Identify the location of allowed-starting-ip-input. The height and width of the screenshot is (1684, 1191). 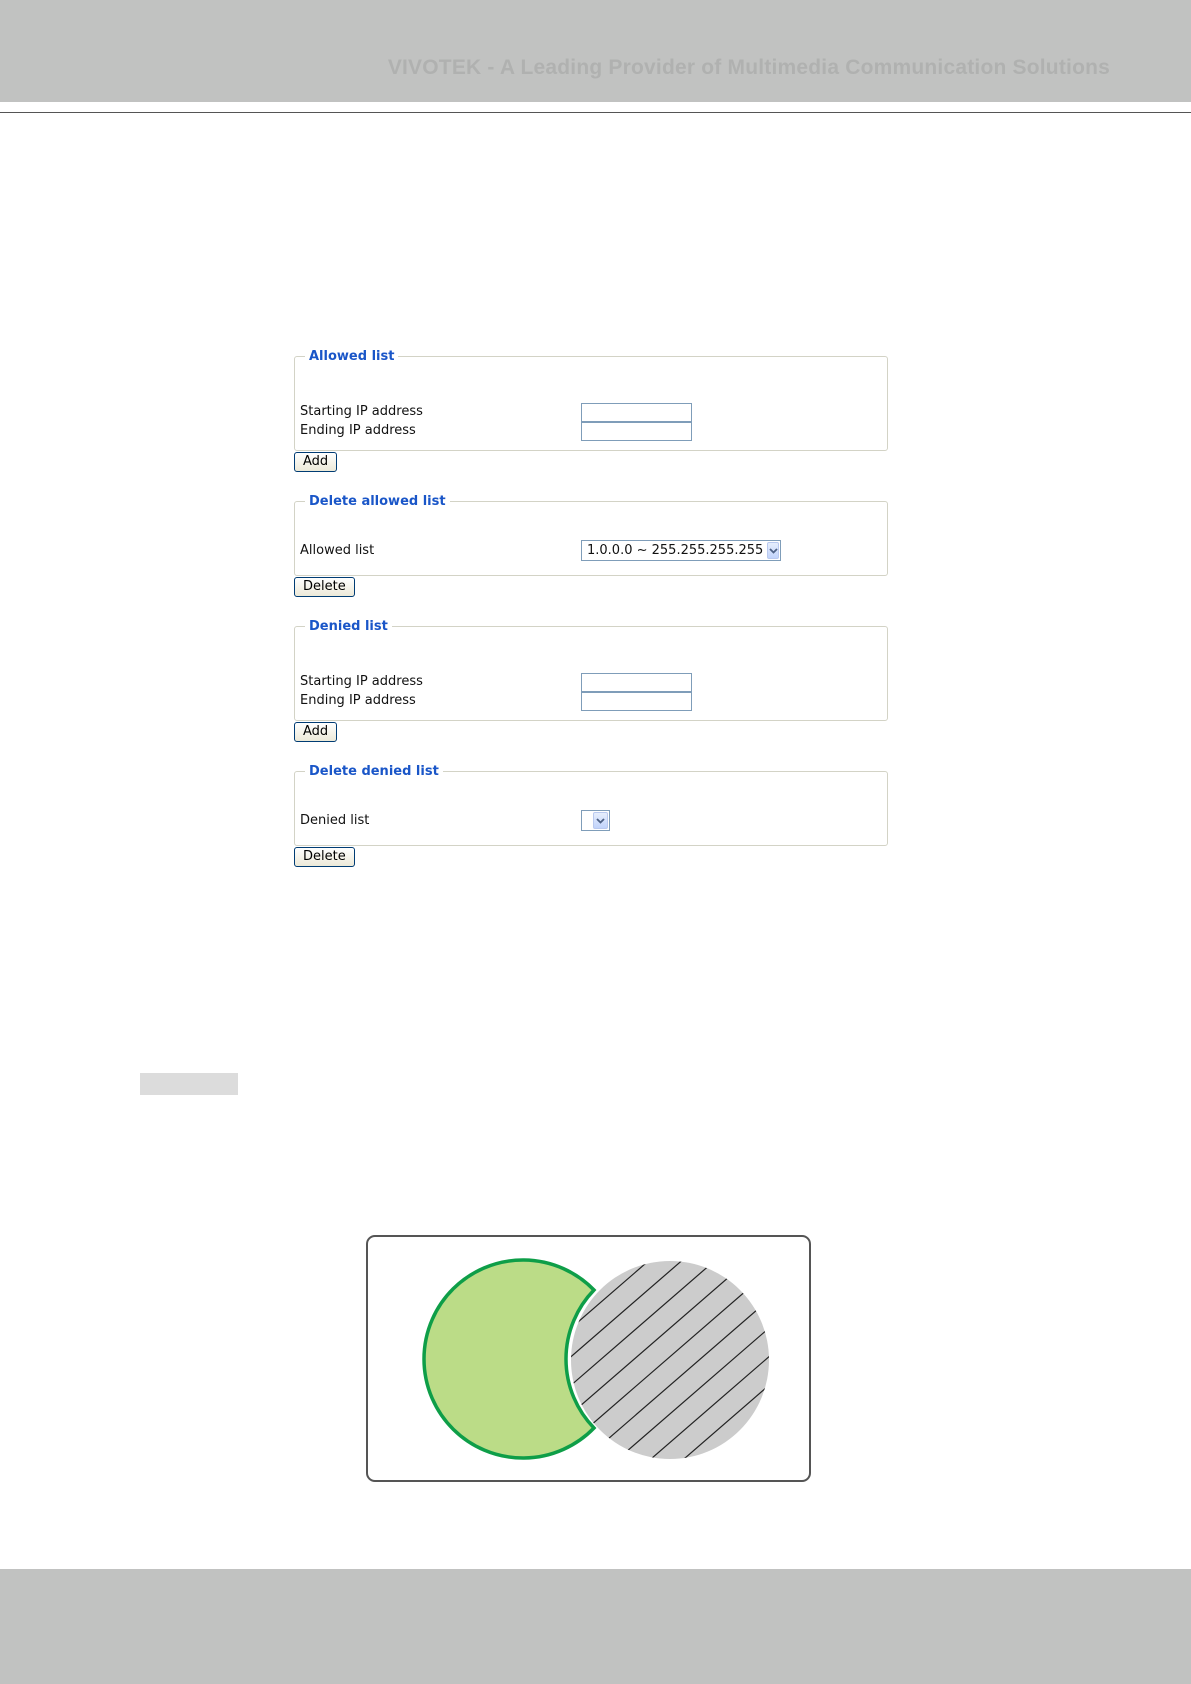
(636, 412).